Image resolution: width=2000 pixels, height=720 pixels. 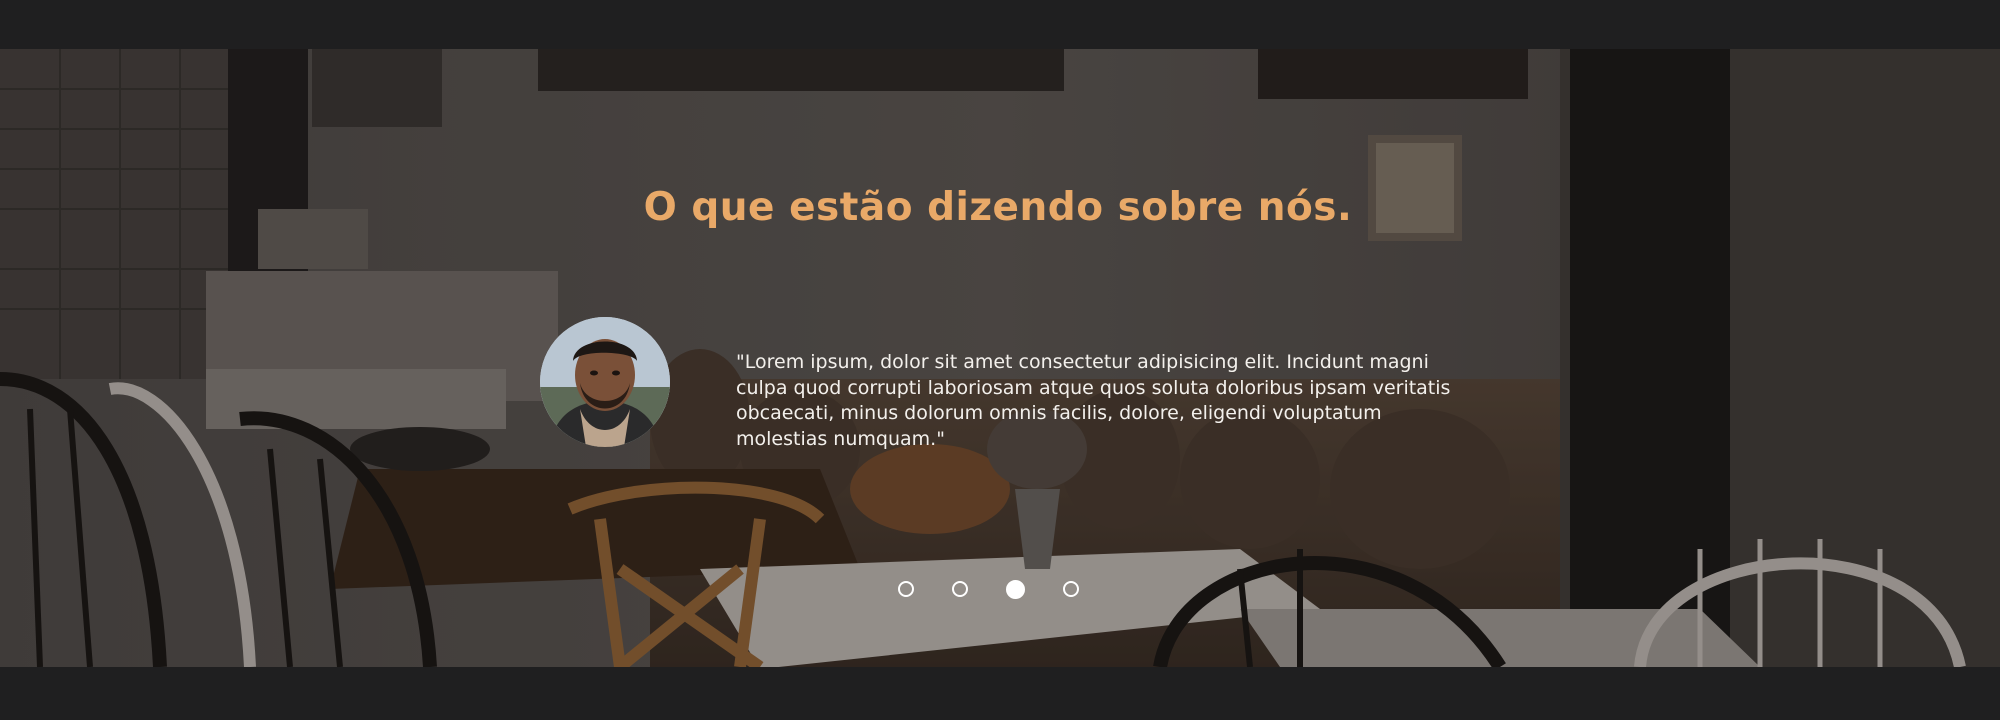 I want to click on carousel-dot-3-icon, so click(x=1015, y=589).